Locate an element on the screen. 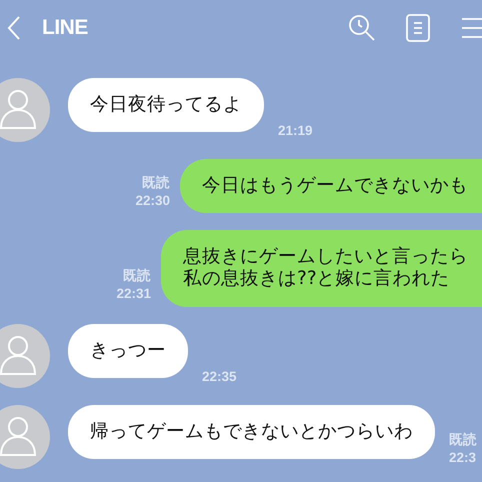 The height and width of the screenshot is (482, 482). menu-icon is located at coordinates (471, 28).